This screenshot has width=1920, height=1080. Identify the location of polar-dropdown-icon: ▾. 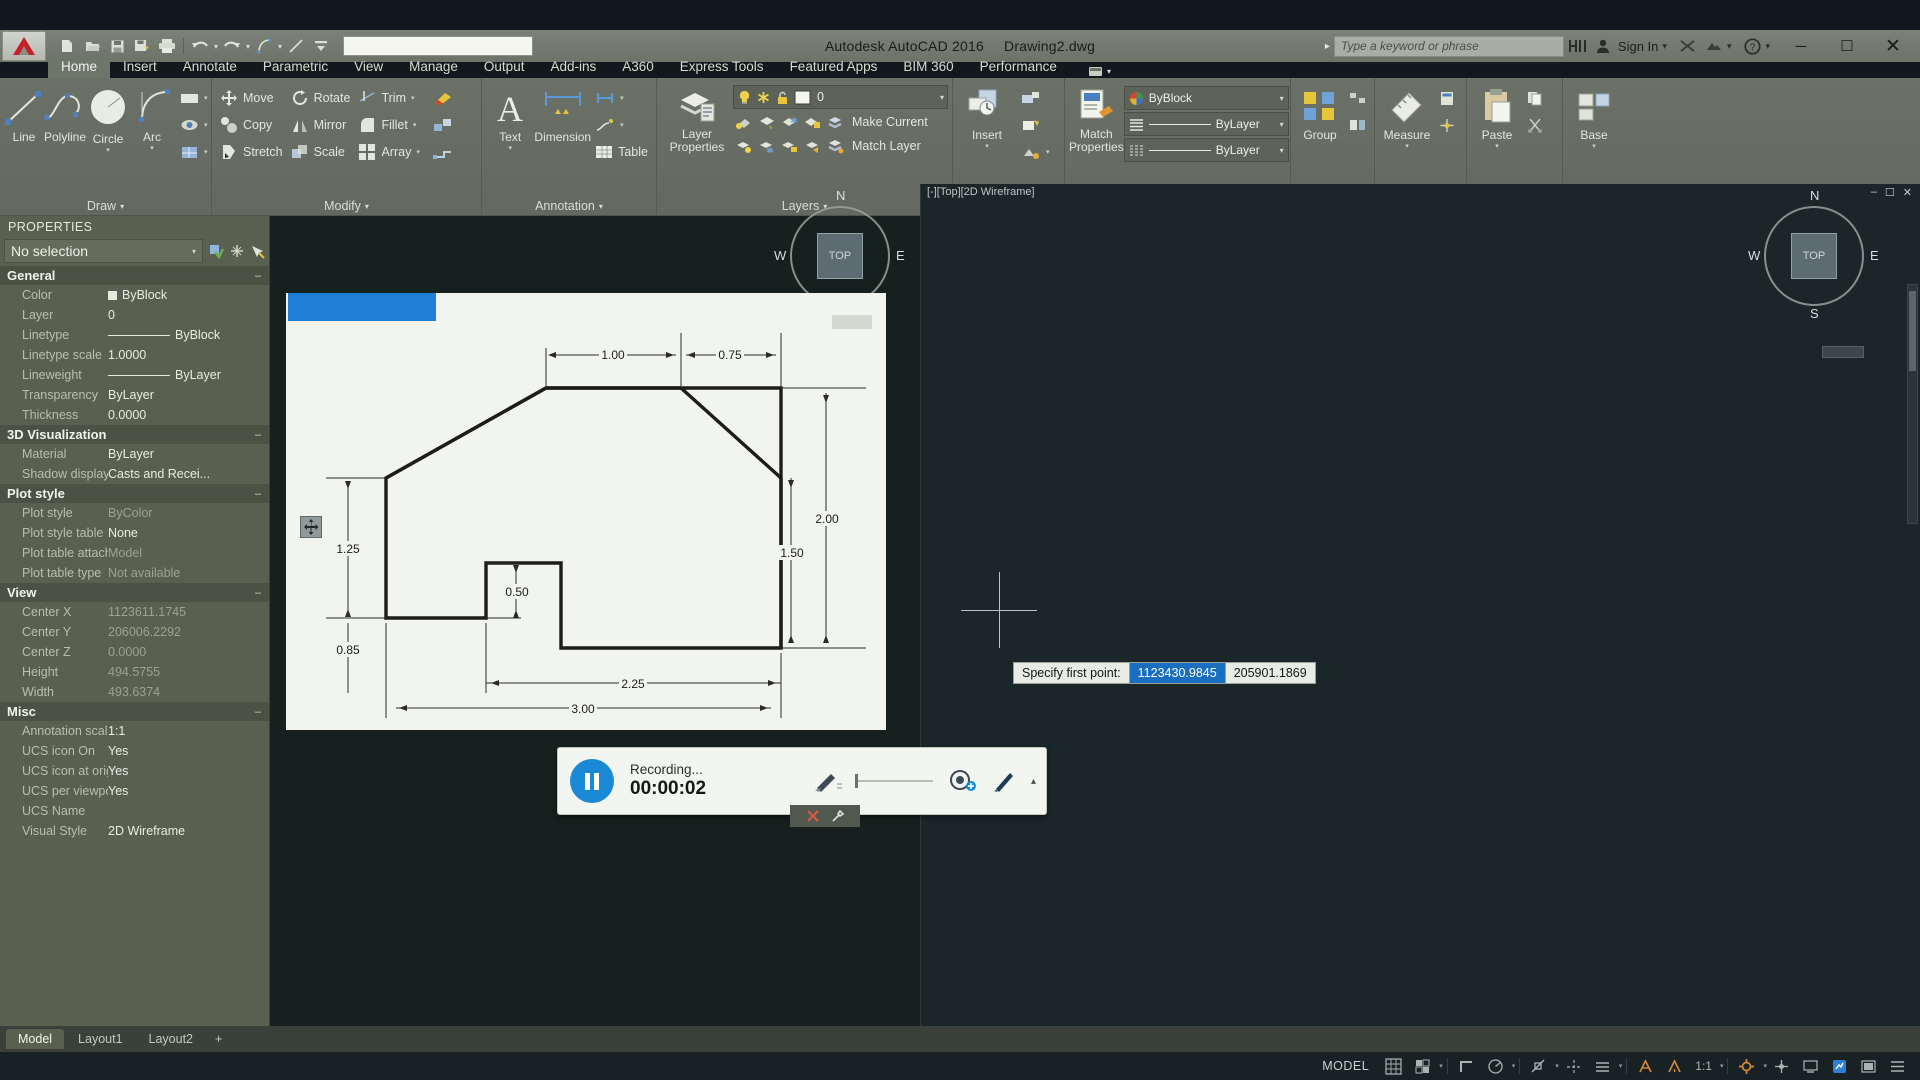
(1514, 1066).